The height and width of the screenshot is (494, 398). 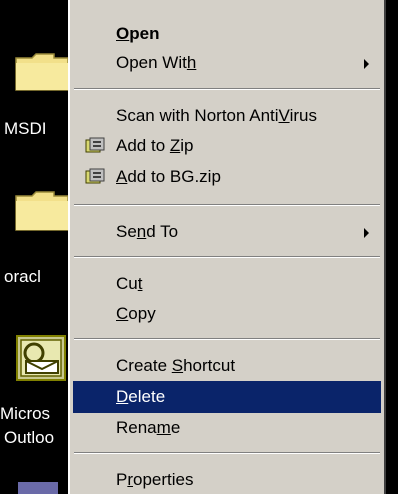 I want to click on menu-item-label: Send To, so click(x=147, y=232).